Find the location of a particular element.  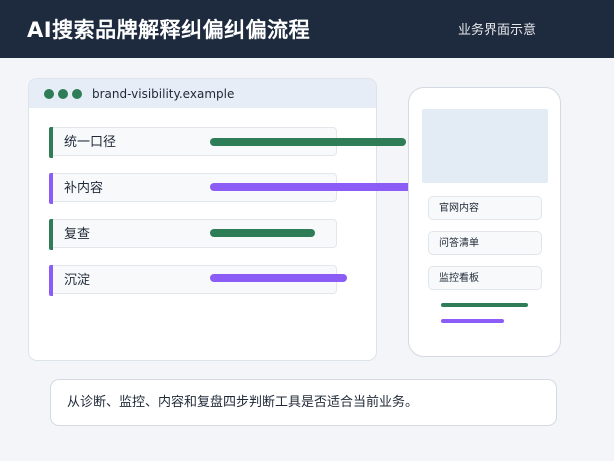

browser-toolbar: brand-visibility.example is located at coordinates (202, 93).